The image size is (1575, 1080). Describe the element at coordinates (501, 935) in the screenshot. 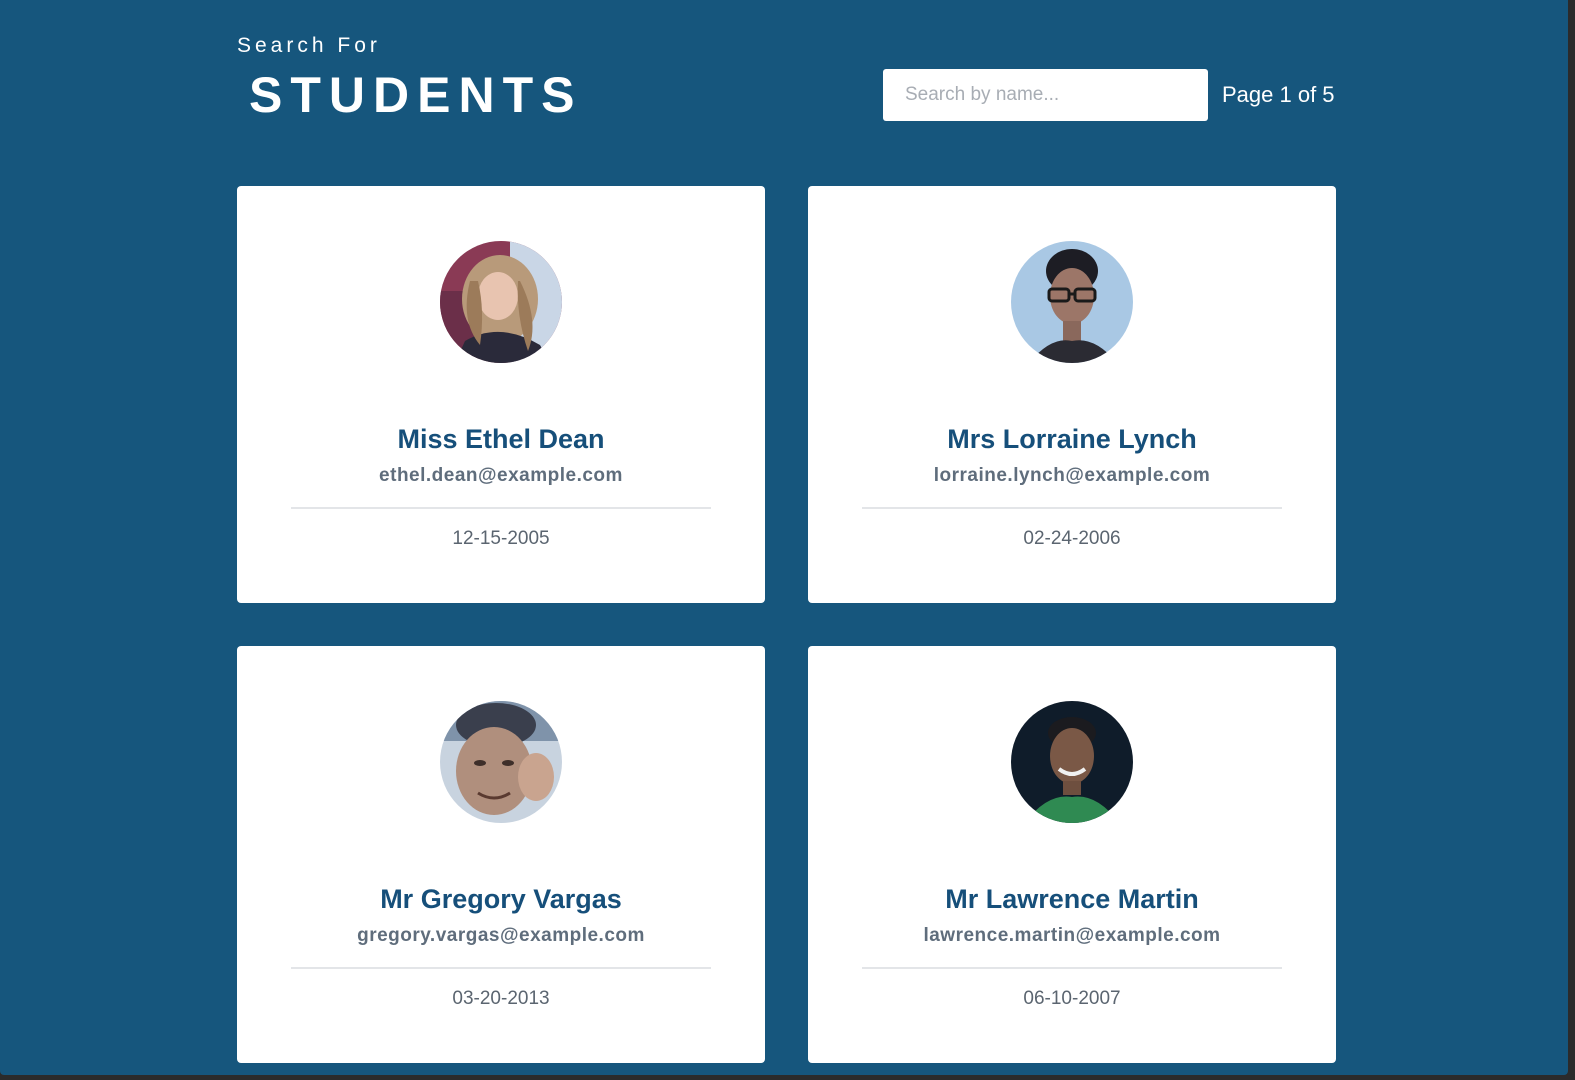

I see `student-email: gregory.vargas@example.com` at that location.